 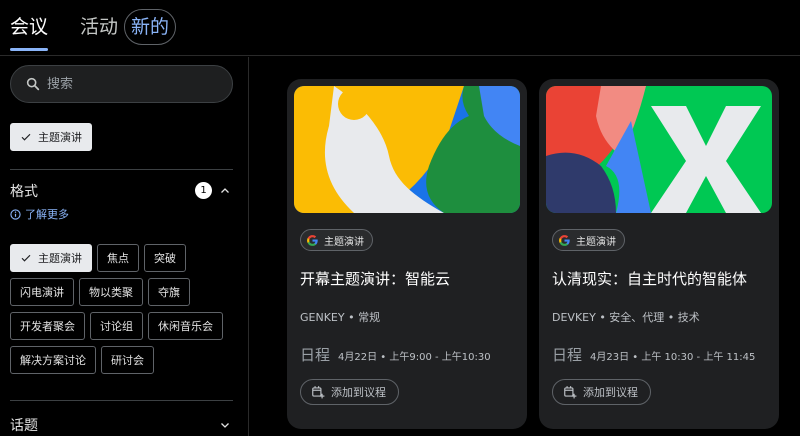 I want to click on tab-new-label: 新的, so click(x=150, y=27).